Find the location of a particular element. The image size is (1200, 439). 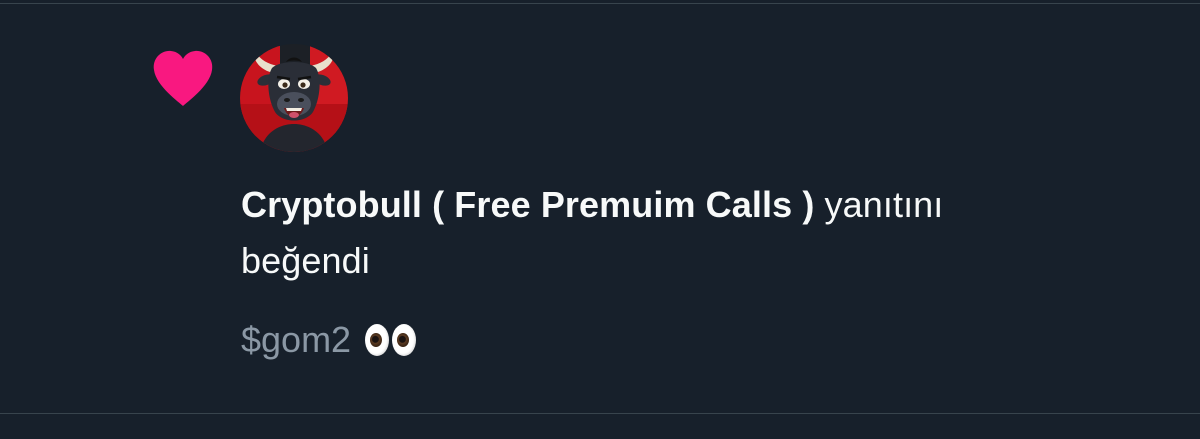

eyes-emoji is located at coordinates (391, 340).